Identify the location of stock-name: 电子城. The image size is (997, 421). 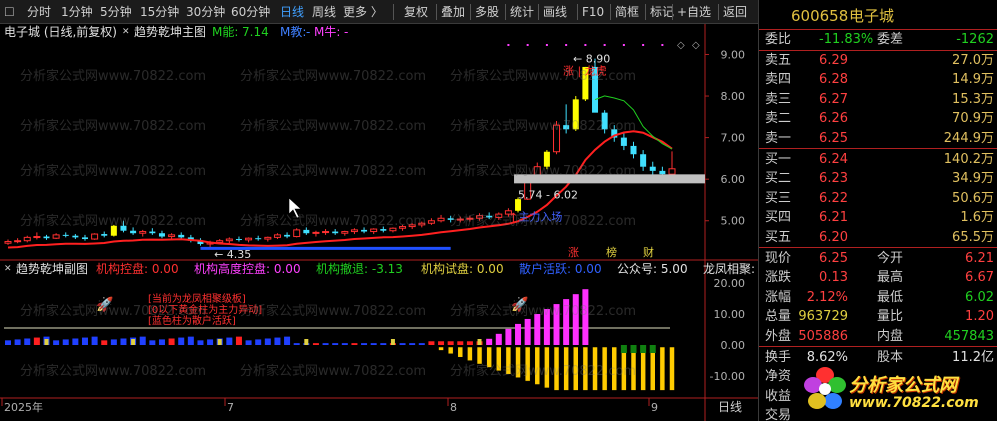
(872, 16).